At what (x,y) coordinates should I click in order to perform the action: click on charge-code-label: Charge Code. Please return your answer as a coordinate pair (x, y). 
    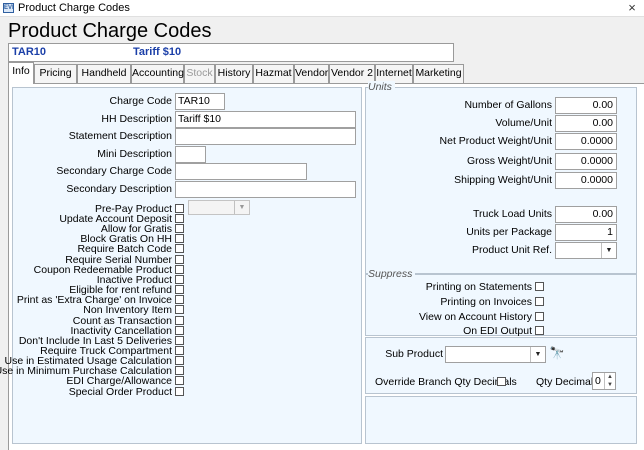
    Looking at the image, I should click on (140, 101).